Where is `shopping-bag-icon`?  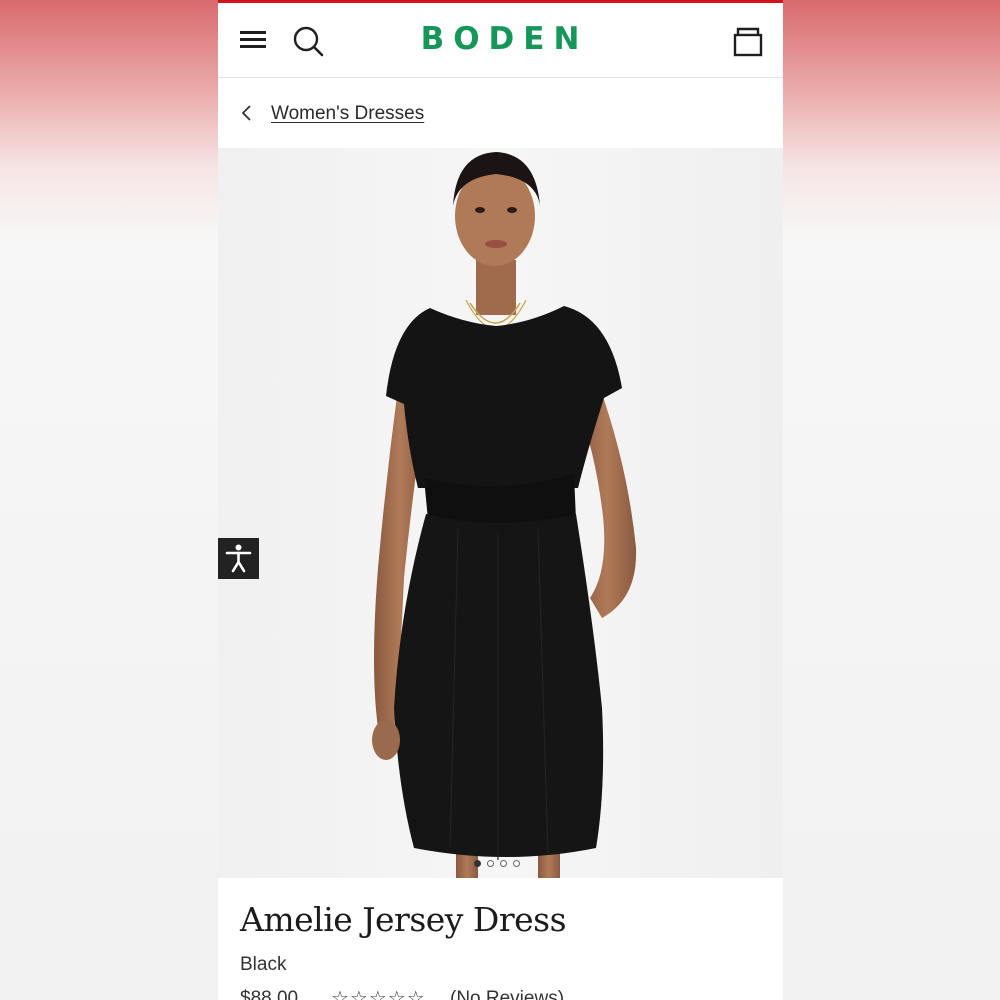 shopping-bag-icon is located at coordinates (748, 41).